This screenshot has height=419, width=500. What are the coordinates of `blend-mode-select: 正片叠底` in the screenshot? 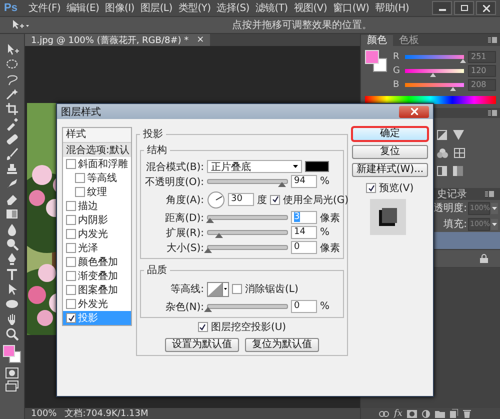 It's located at (254, 166).